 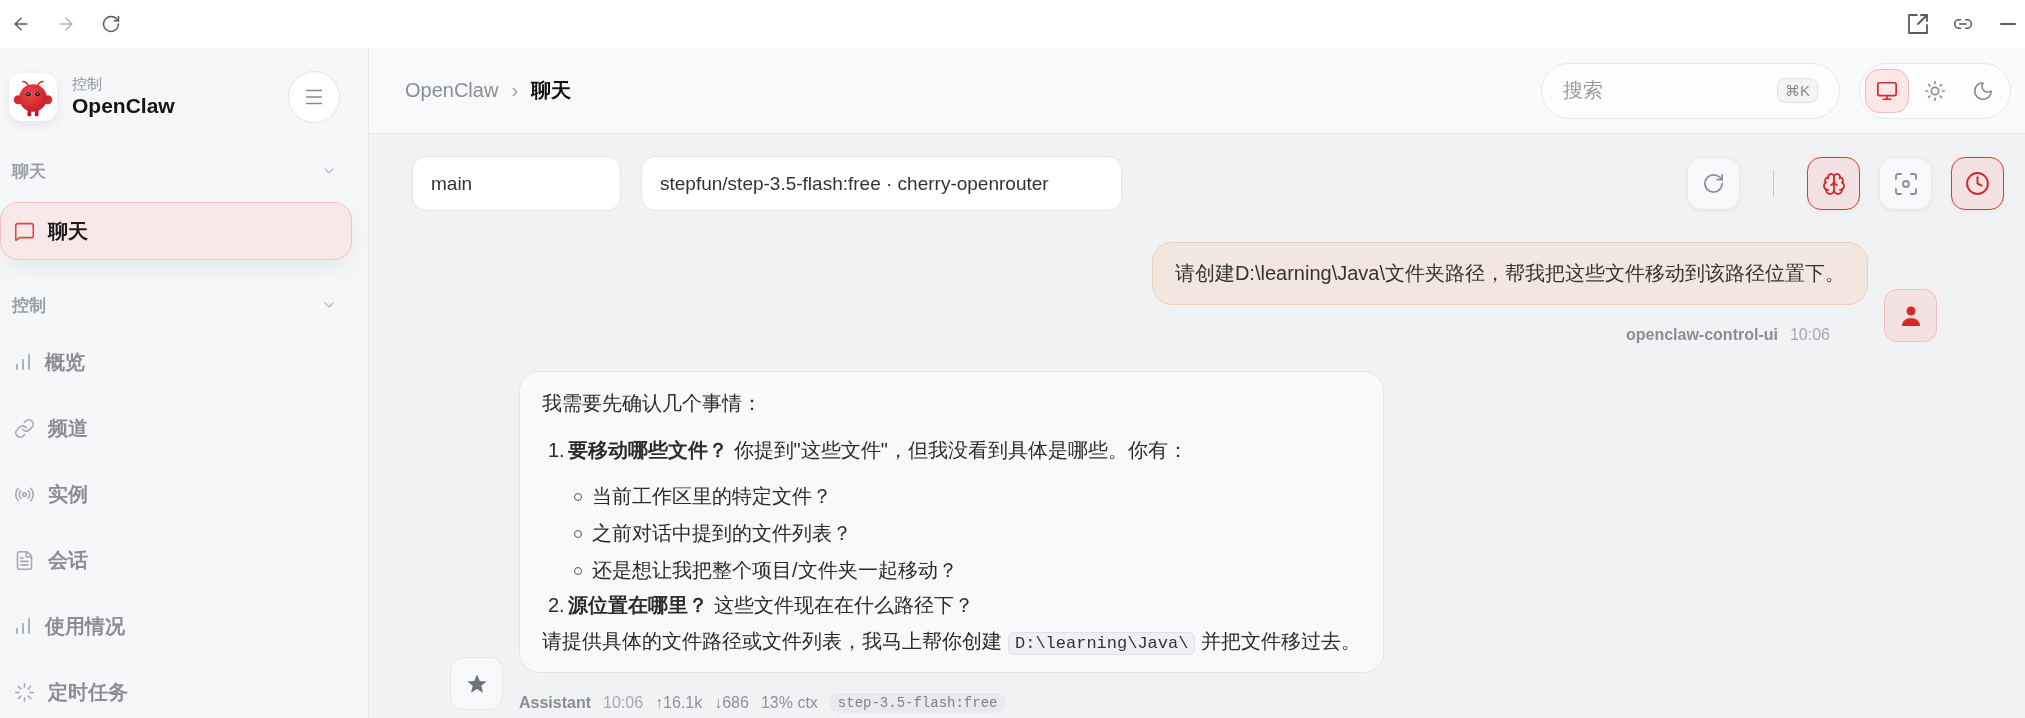 I want to click on minus-icon, so click(x=2008, y=24).